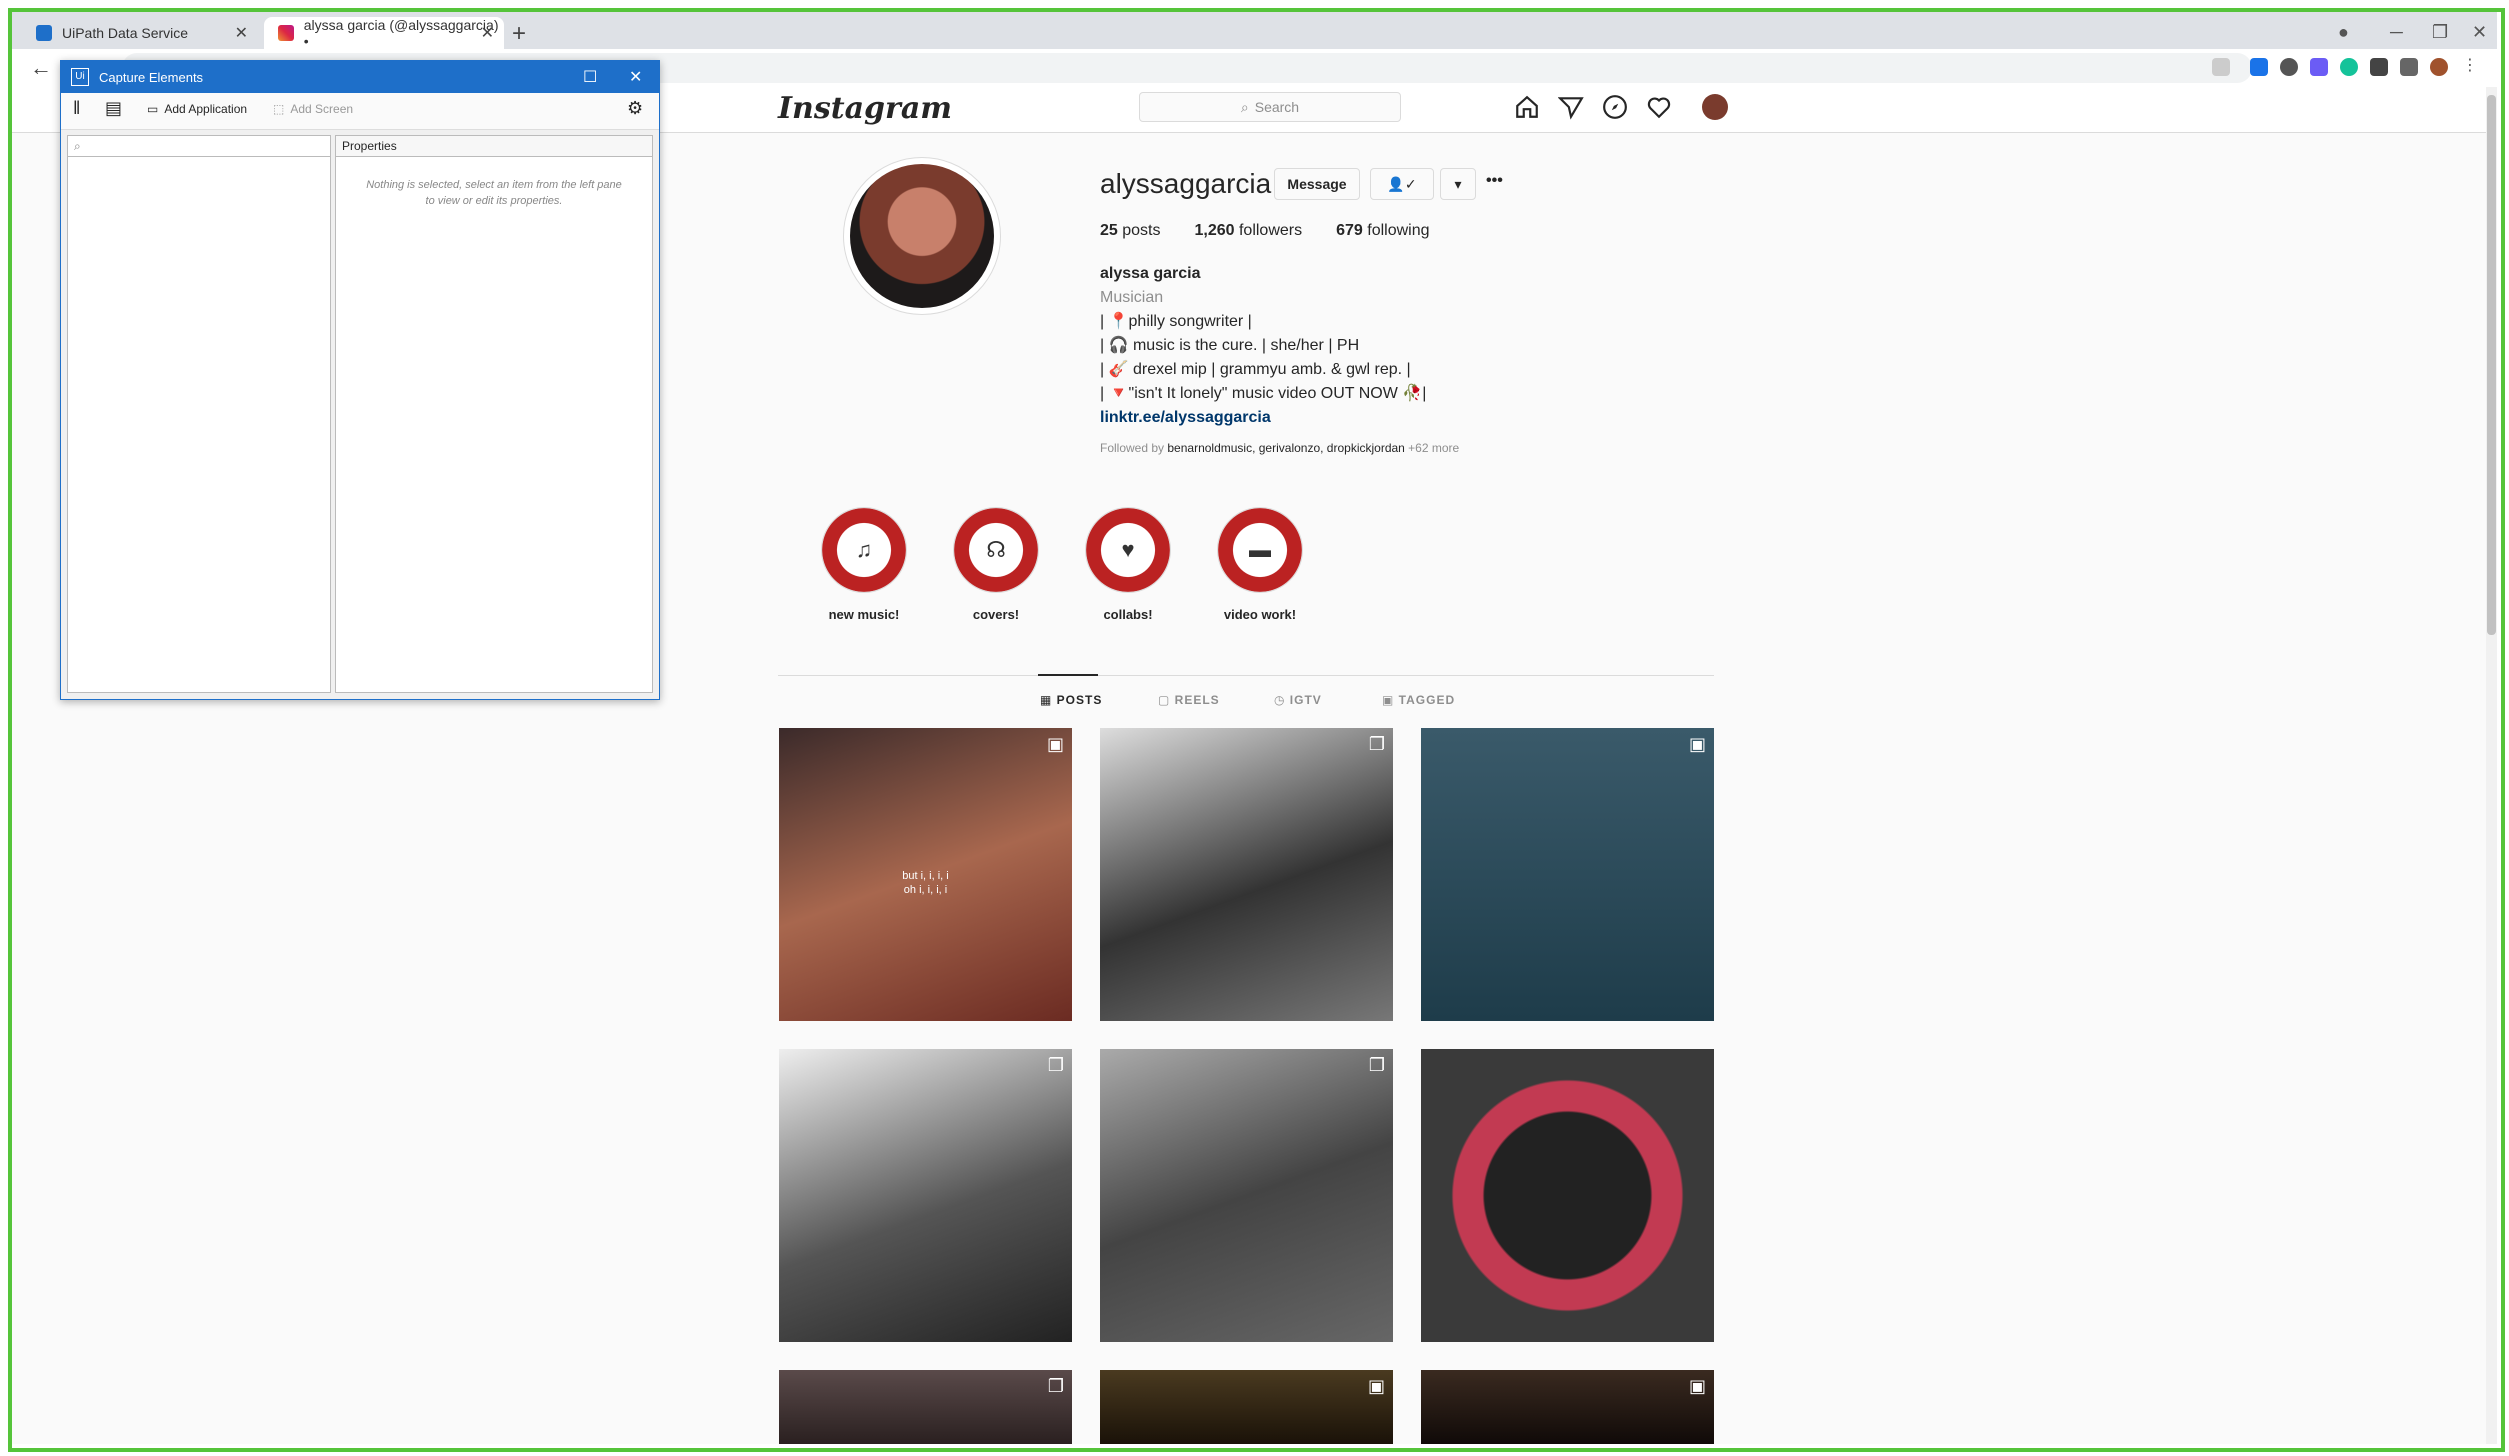  Describe the element at coordinates (1150, 273) in the screenshot. I see `bio-name: alyssa garcia` at that location.